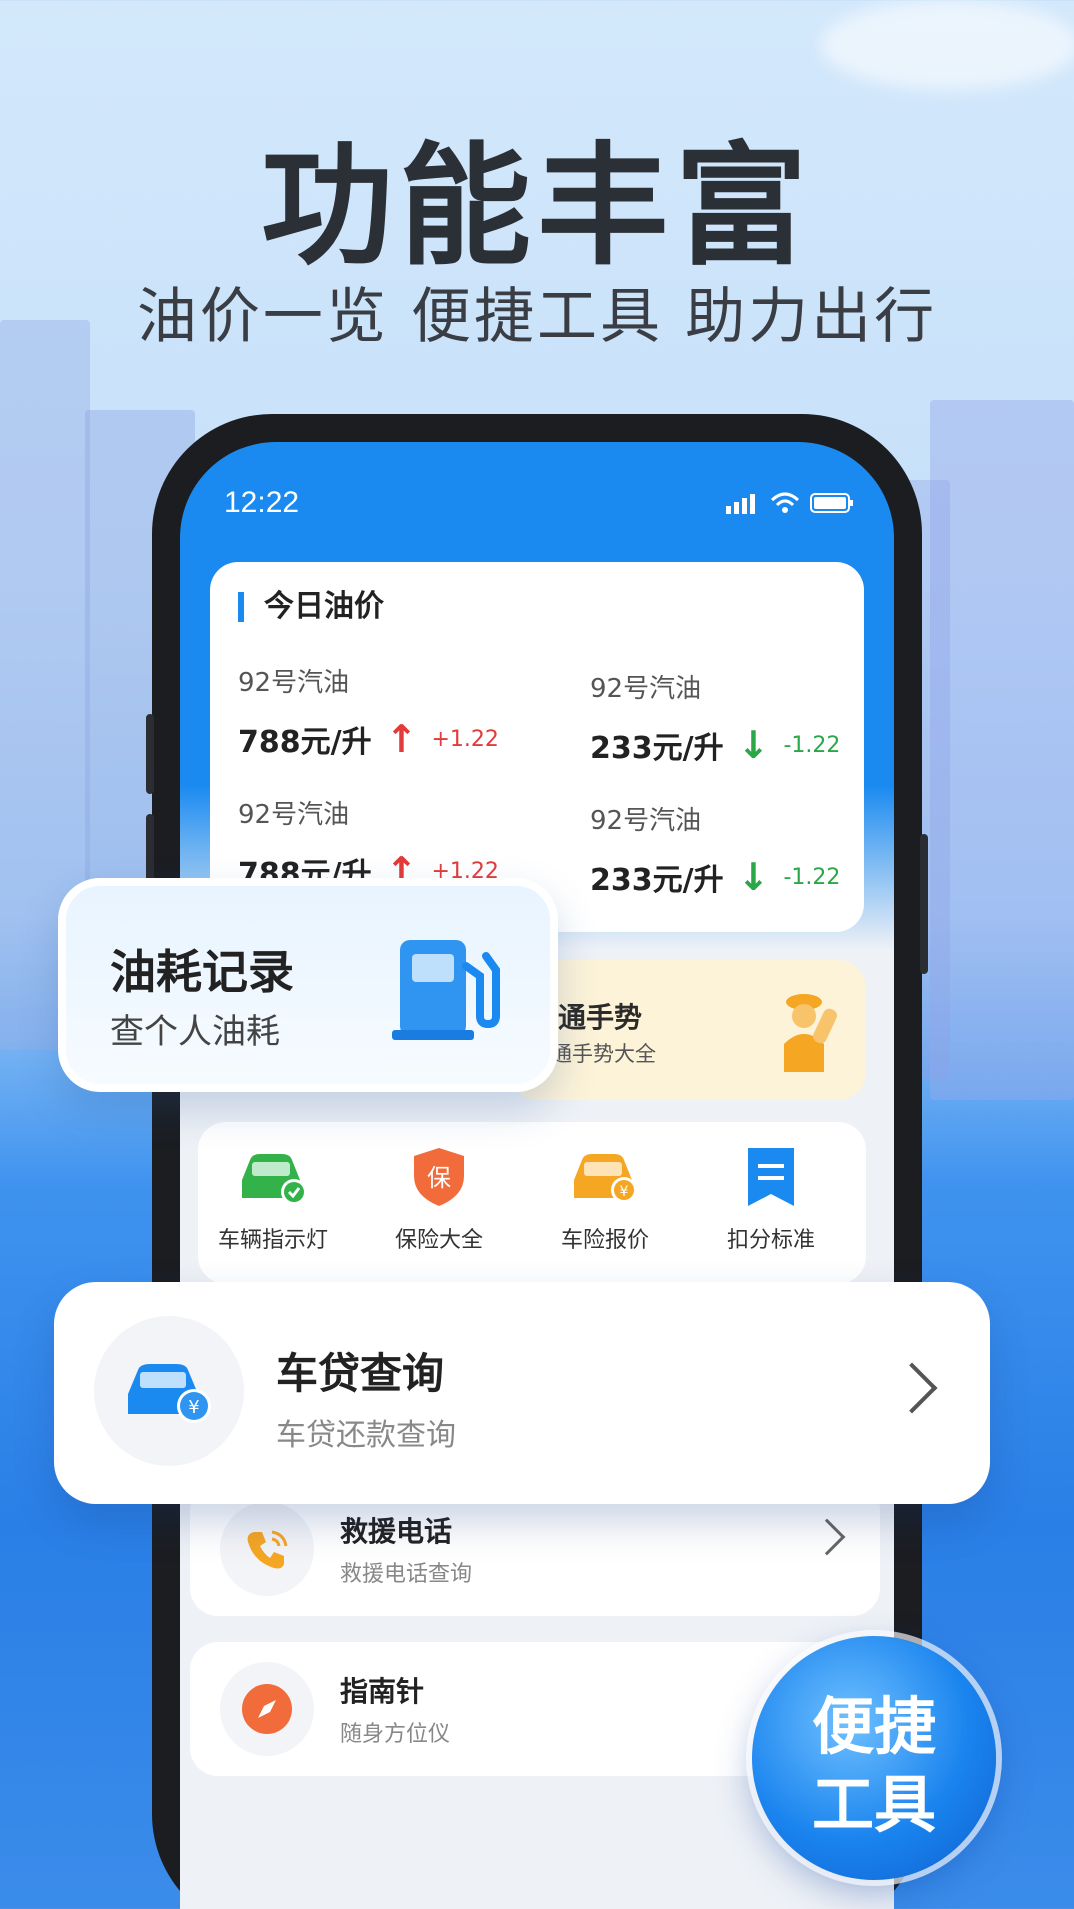 The image size is (1074, 1909). I want to click on car-loan-card: ¥ 车贷查询 车贷还款查询, so click(522, 1393).